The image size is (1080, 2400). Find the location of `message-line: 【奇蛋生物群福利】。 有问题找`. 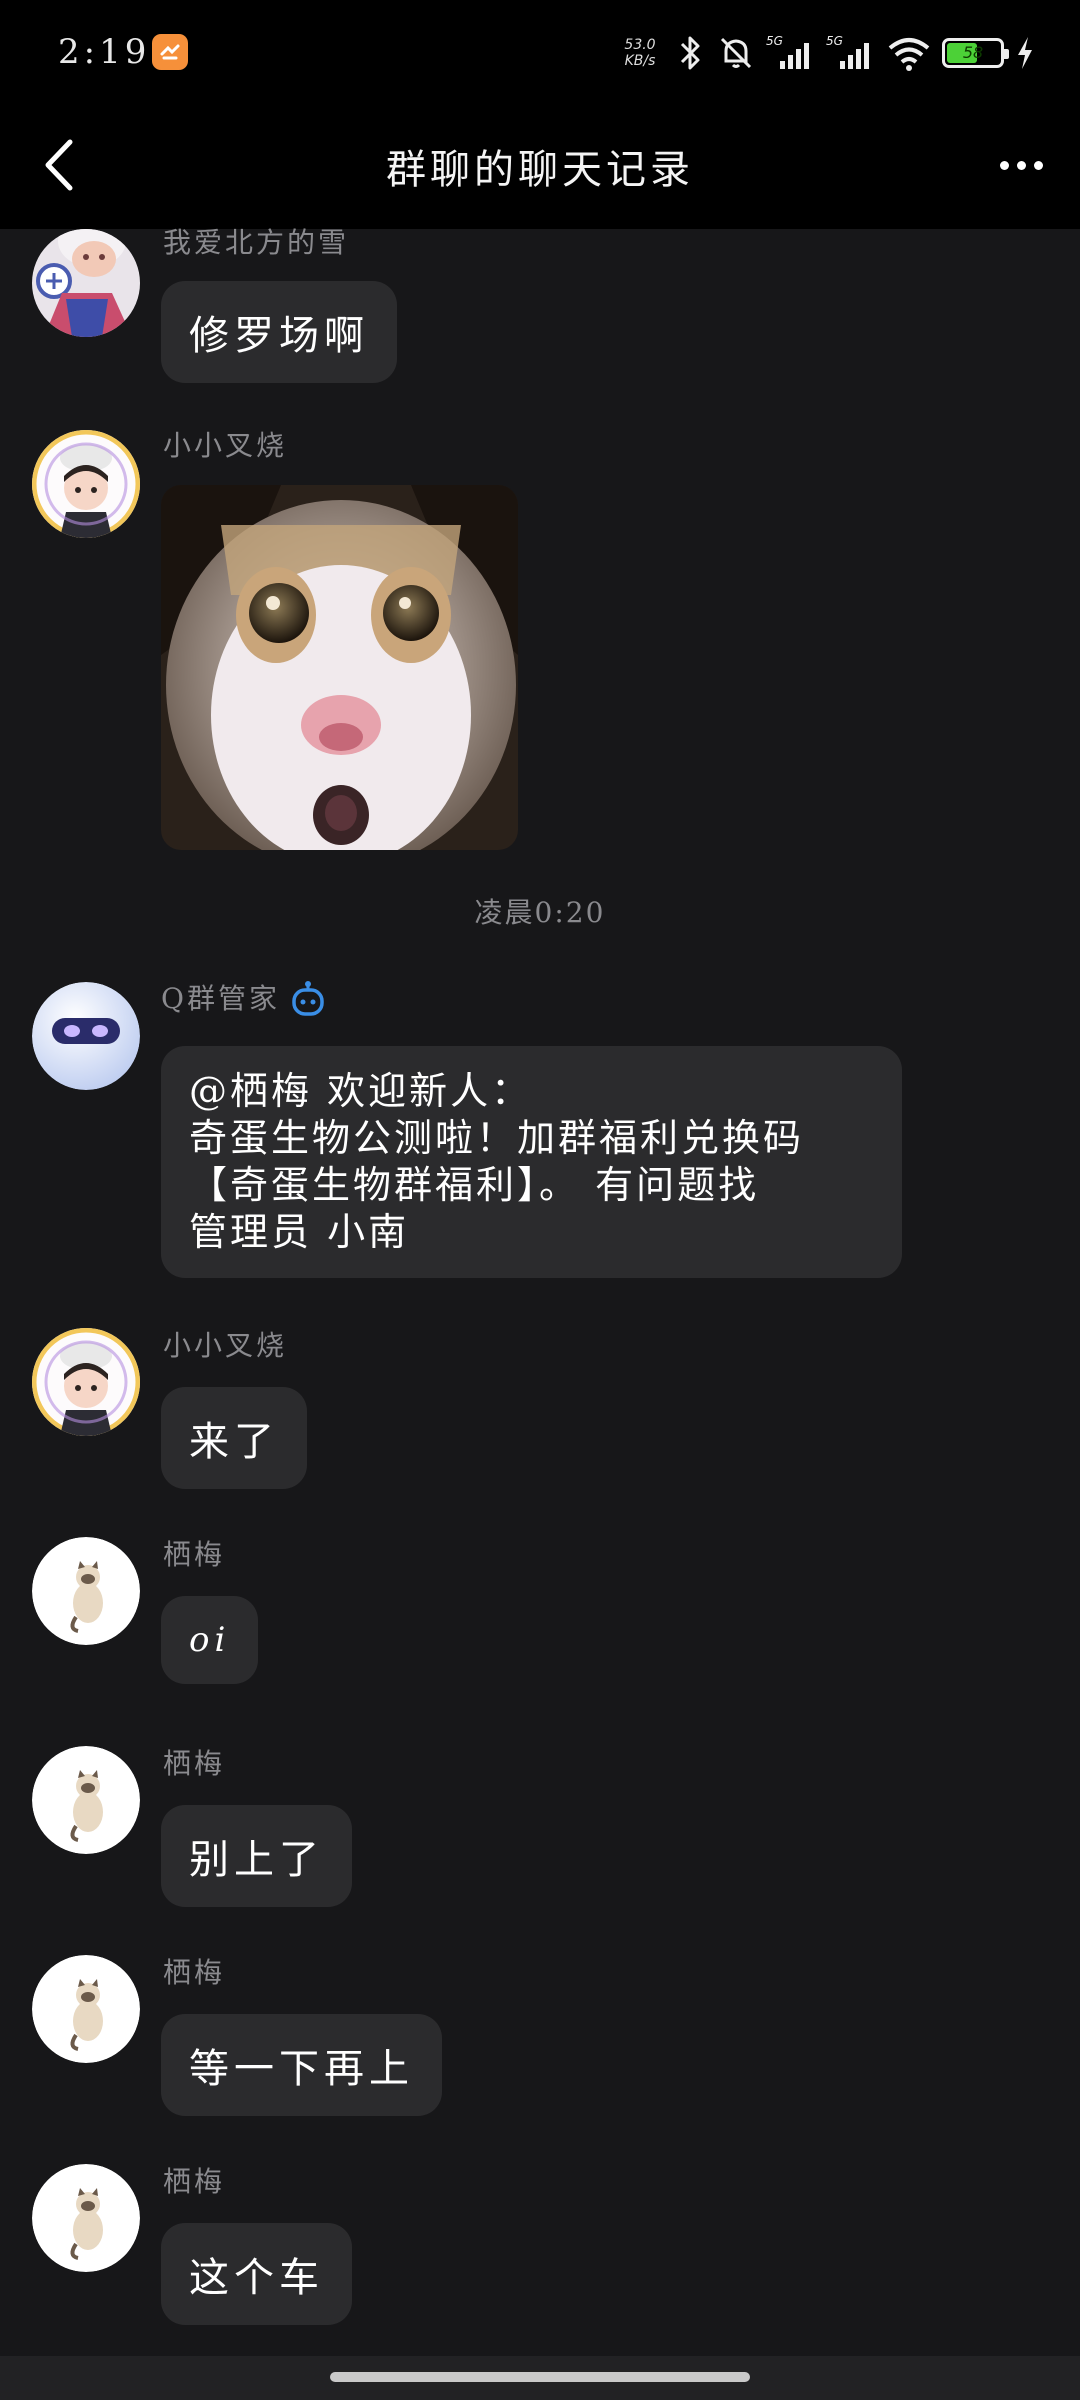

message-line: 【奇蛋生物群福利】。 有问题找 is located at coordinates (474, 1185).